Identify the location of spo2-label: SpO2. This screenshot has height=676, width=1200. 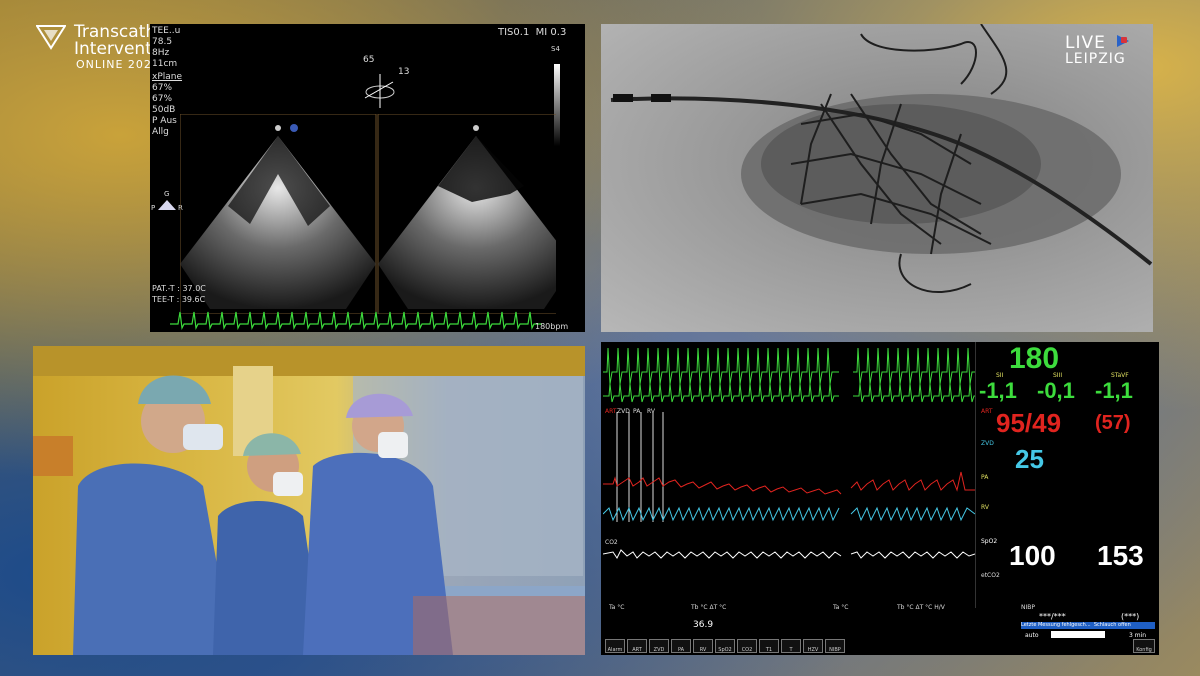
(989, 541).